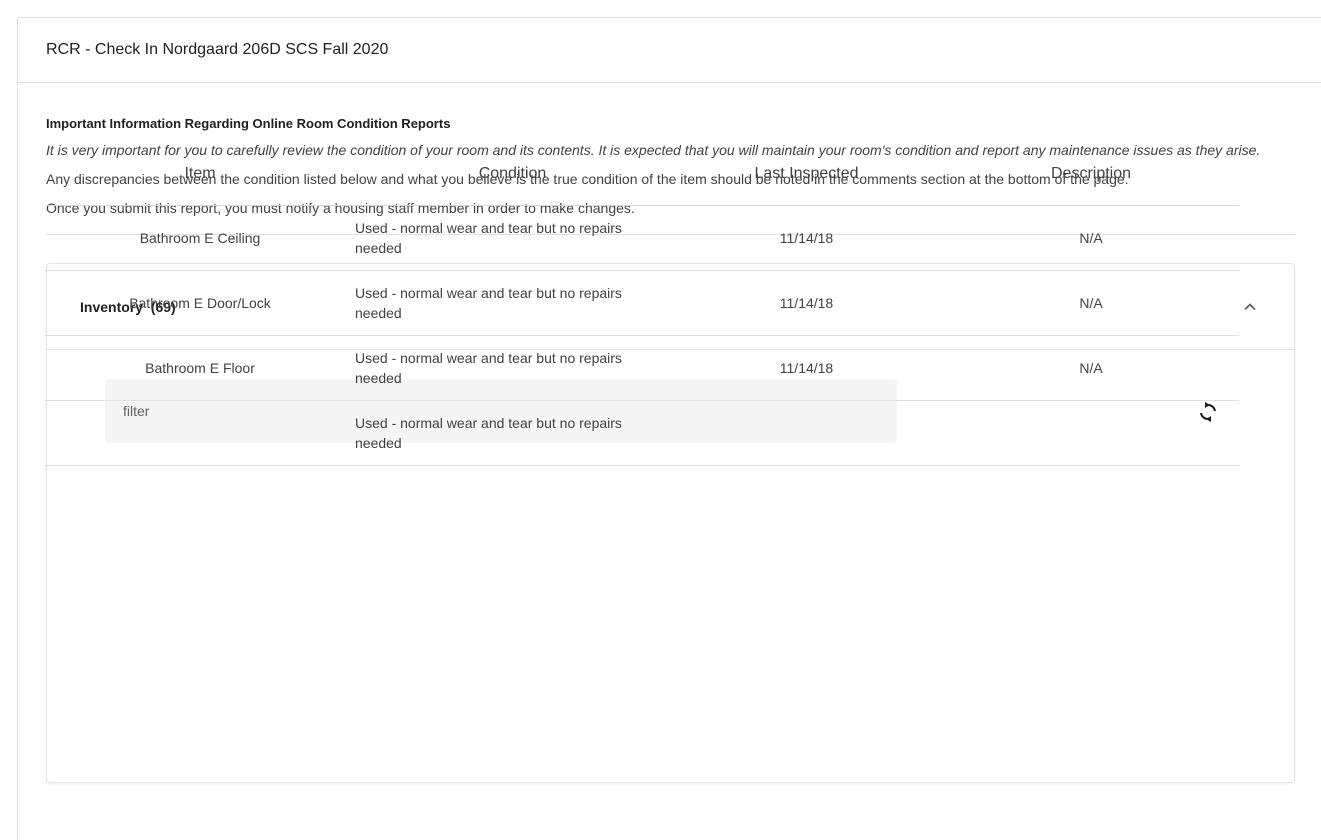 This screenshot has height=840, width=1321. Describe the element at coordinates (200, 238) in the screenshot. I see `cell-item: Bathroom E Ceiling` at that location.